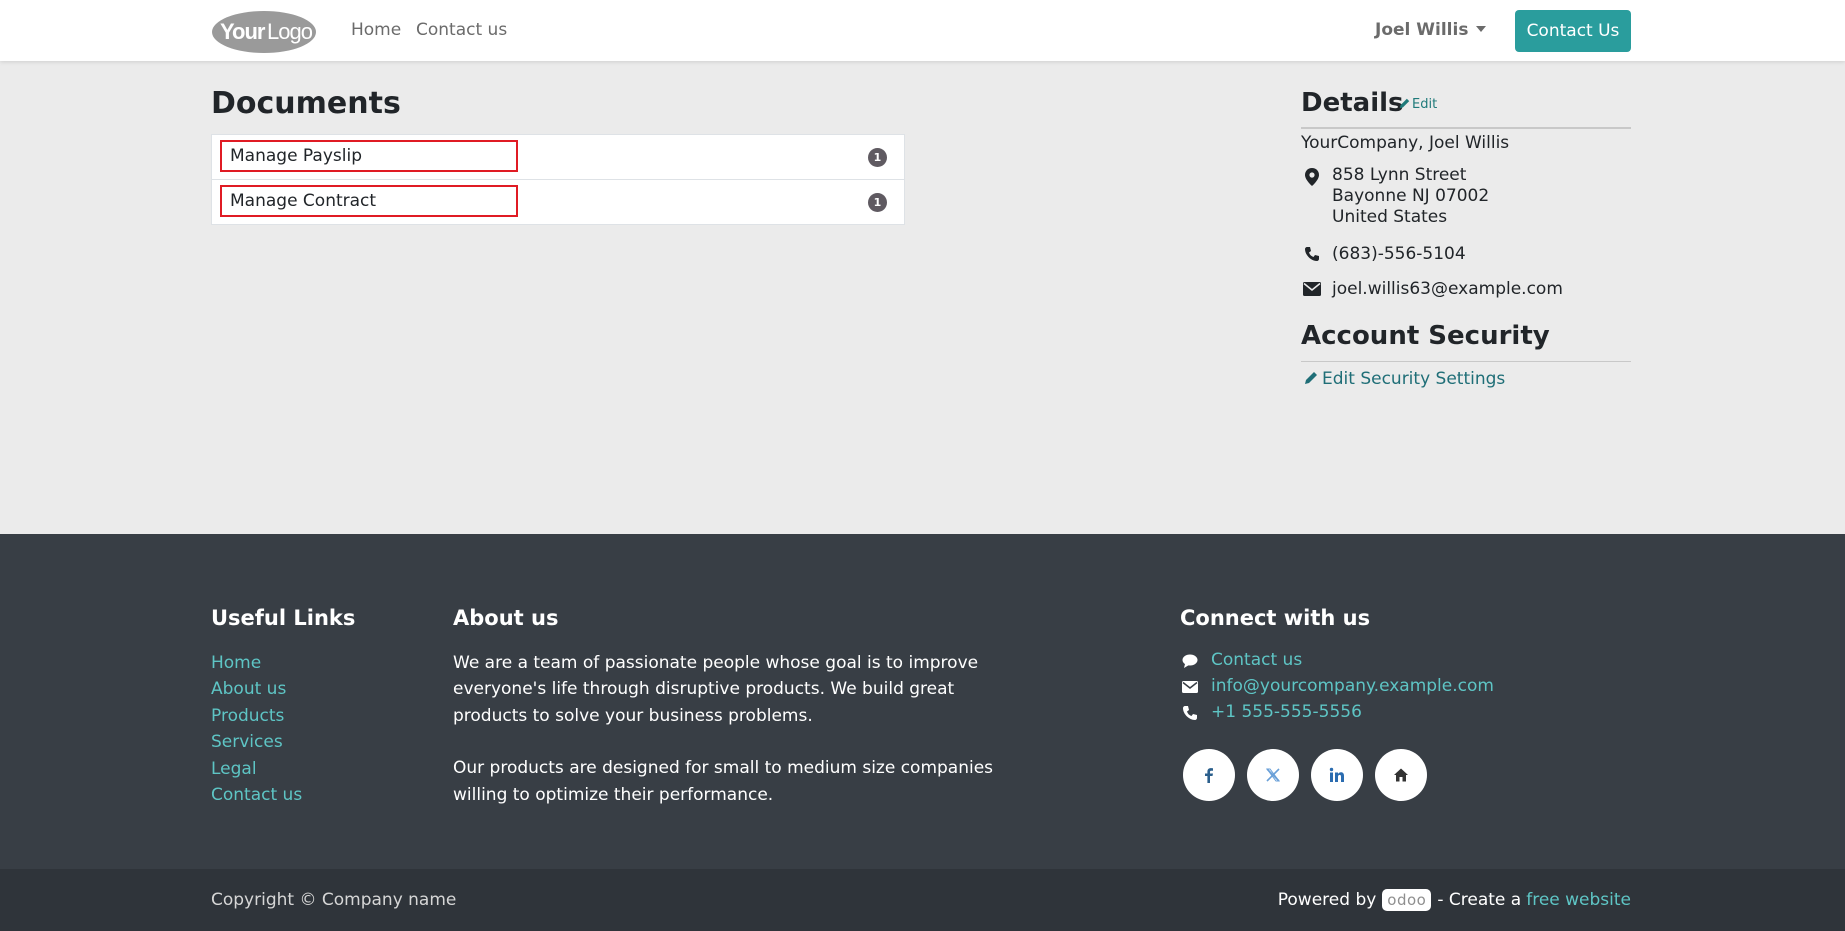 The image size is (1845, 931). I want to click on svg-text: Your, so click(243, 31).